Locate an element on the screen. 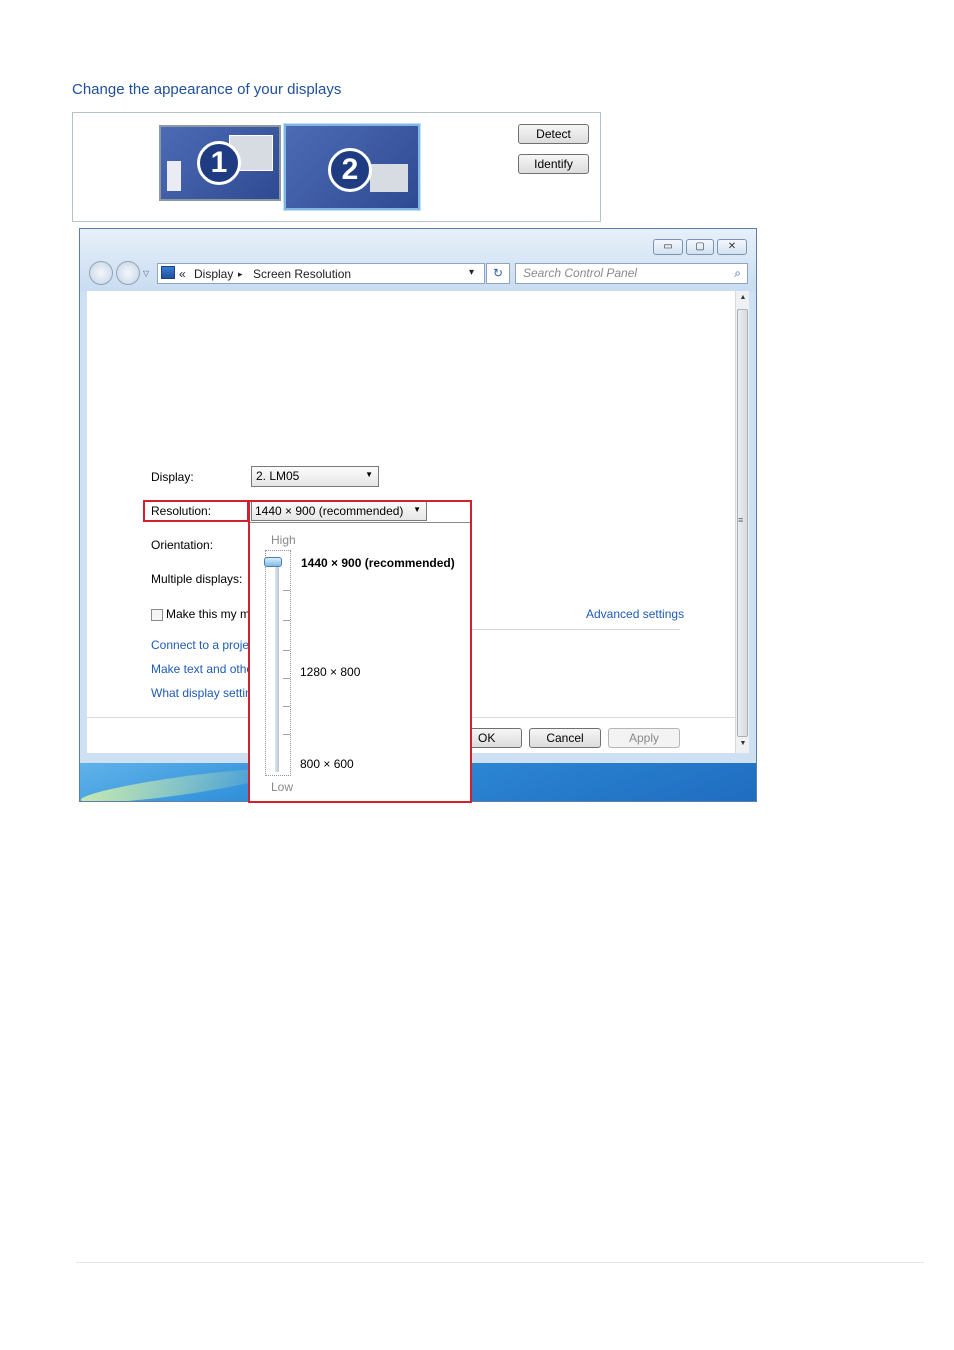 The image size is (954, 1350). main-display-checkbox-label: Make this my m is located at coordinates (208, 614).